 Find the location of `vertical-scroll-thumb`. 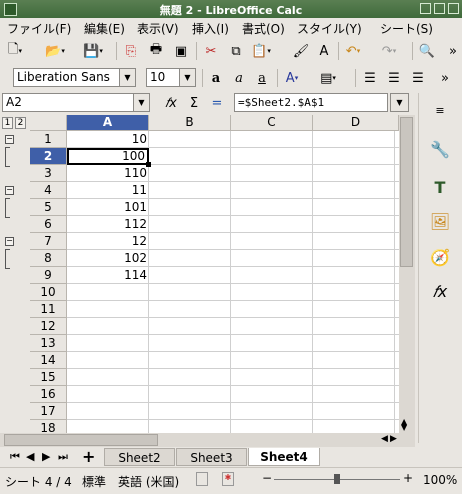

vertical-scroll-thumb is located at coordinates (406, 192).